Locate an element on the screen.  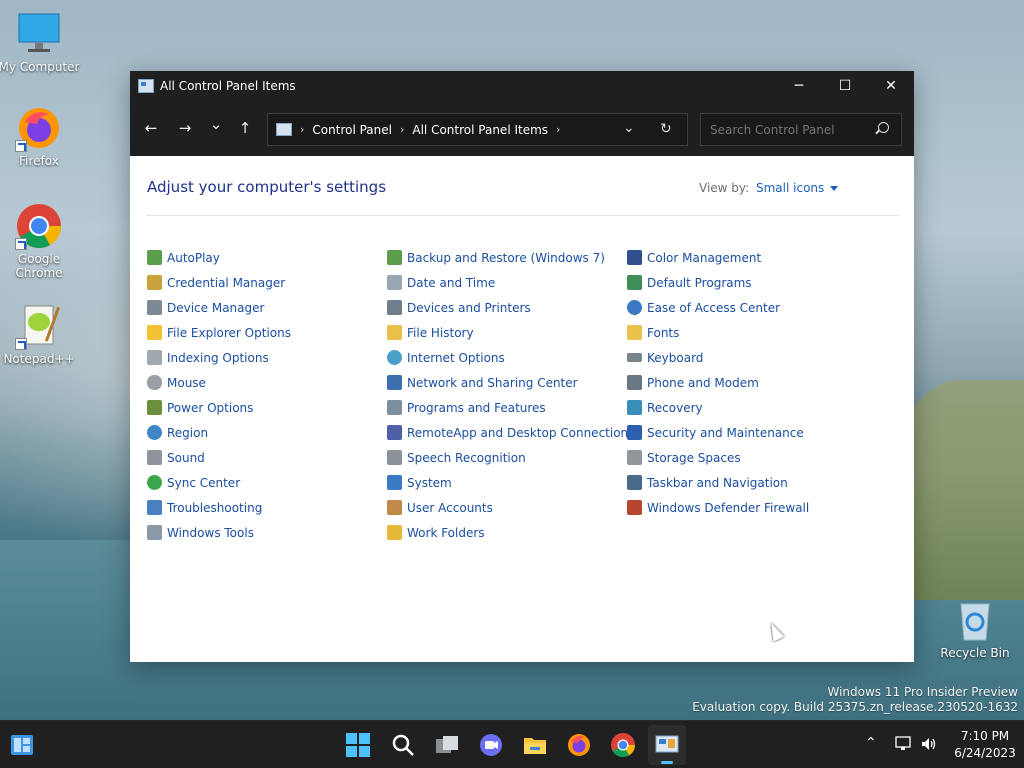
item-label: System is located at coordinates (429, 482).